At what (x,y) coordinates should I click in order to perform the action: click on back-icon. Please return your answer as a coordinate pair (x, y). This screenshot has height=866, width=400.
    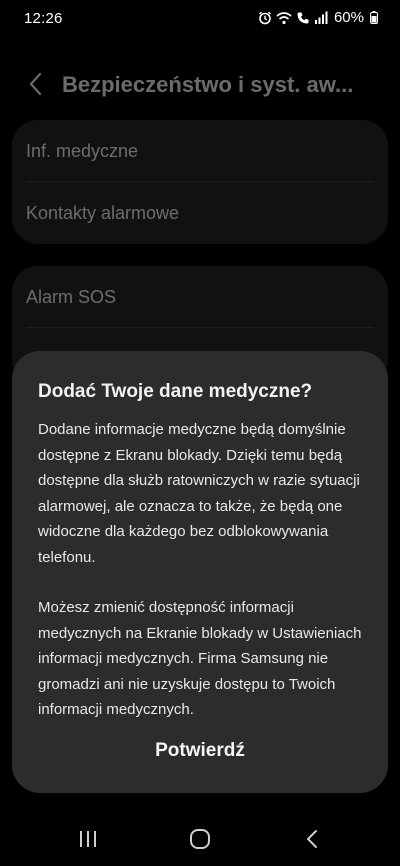
    Looking at the image, I should click on (312, 839).